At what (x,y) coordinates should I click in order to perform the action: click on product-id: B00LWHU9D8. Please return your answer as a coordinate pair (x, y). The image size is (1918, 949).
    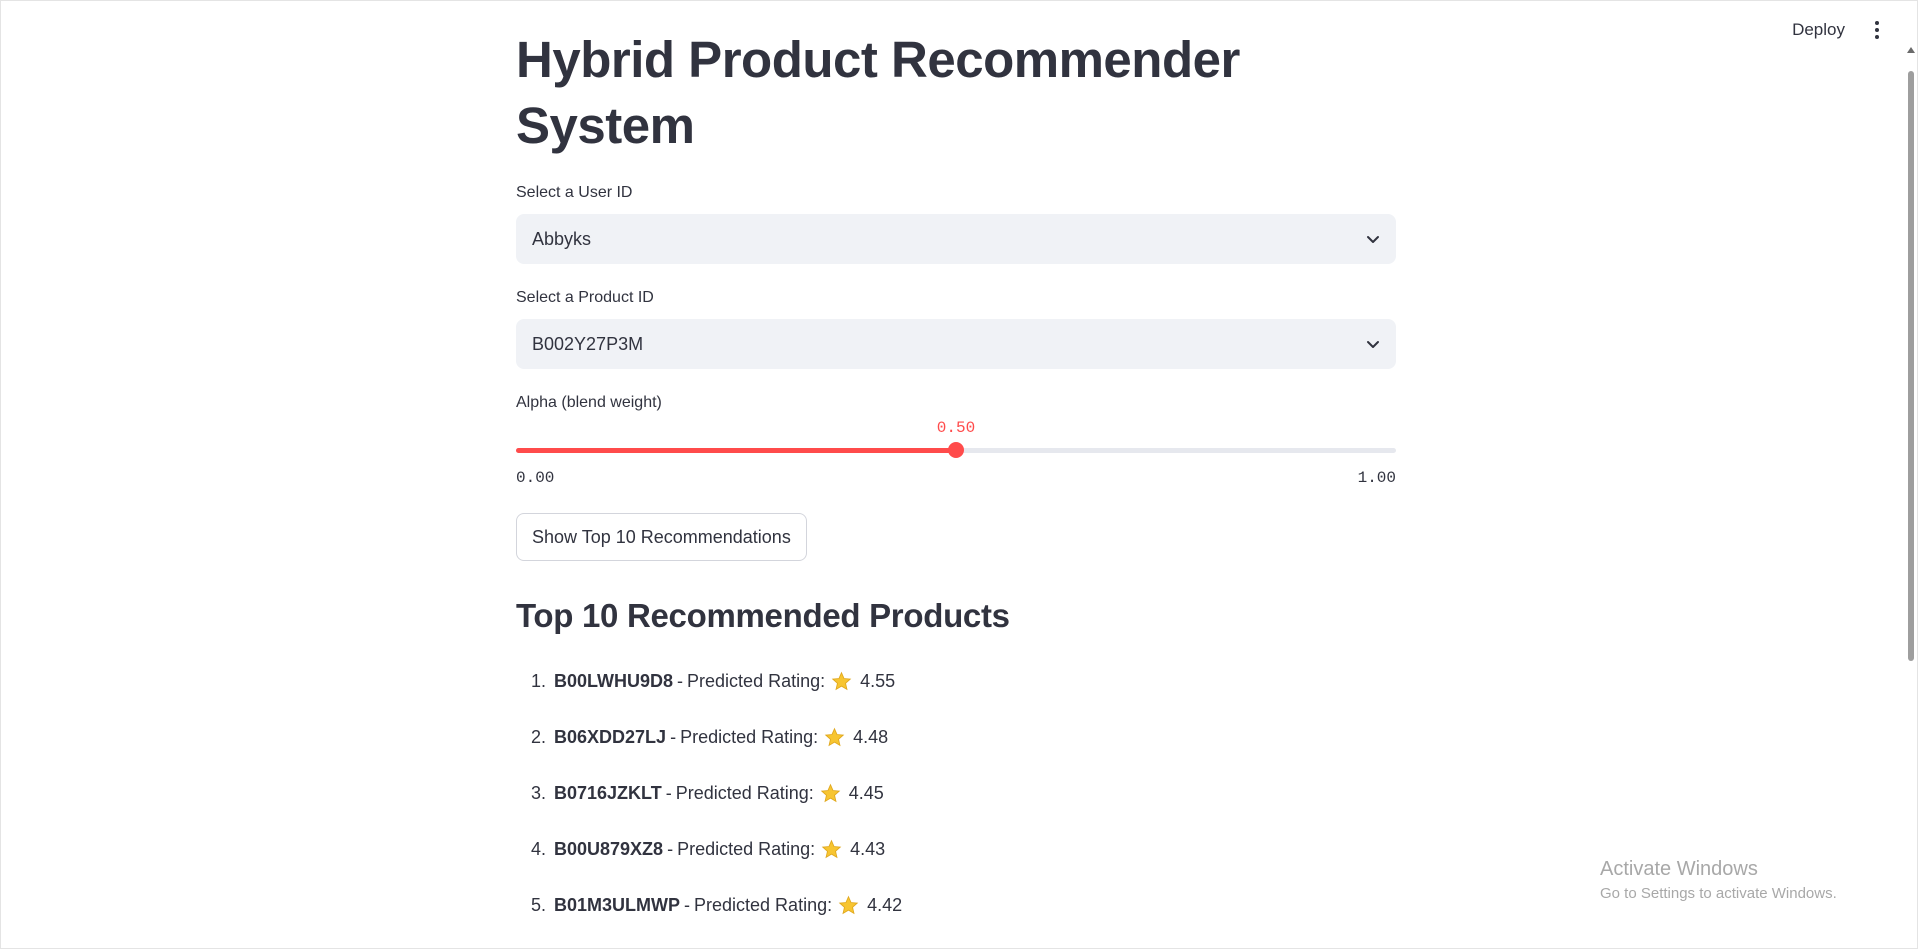
    Looking at the image, I should click on (614, 680).